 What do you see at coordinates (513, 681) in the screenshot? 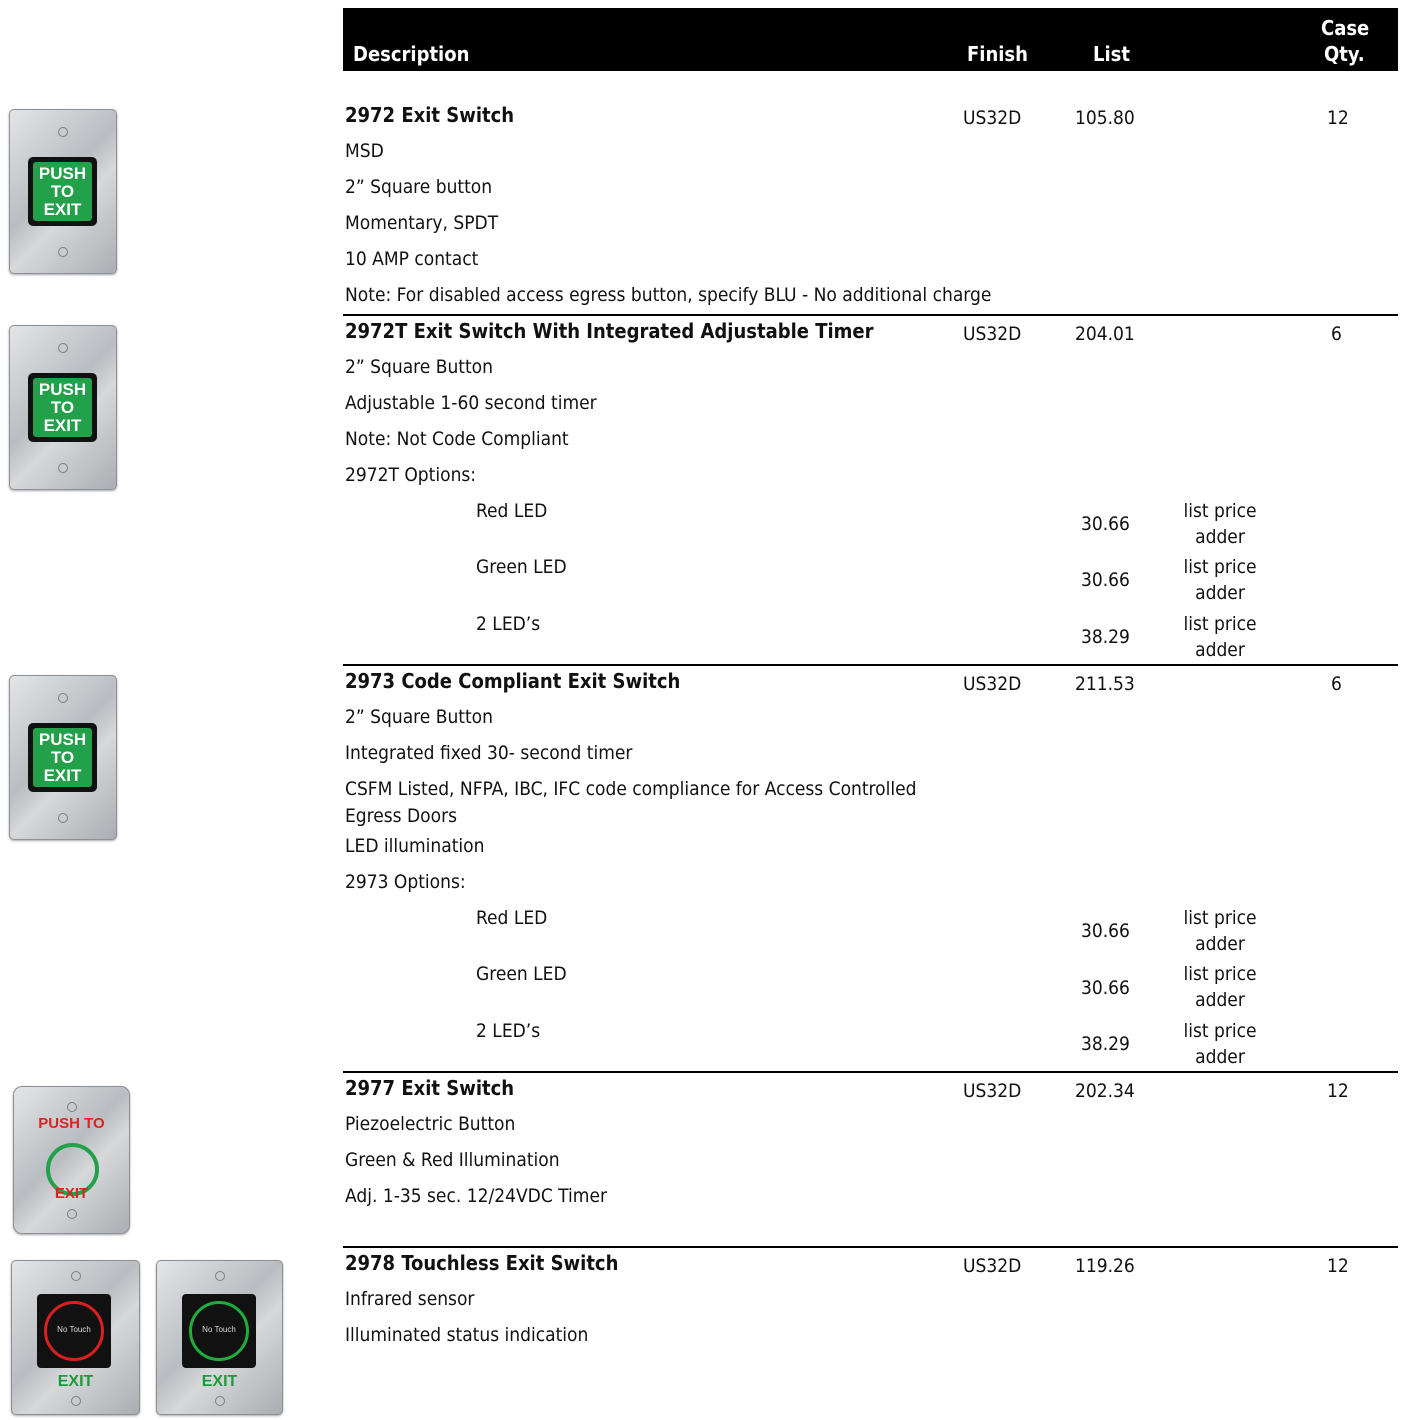
I see `product-title: 2973 Code Compliant Exit Switch` at bounding box center [513, 681].